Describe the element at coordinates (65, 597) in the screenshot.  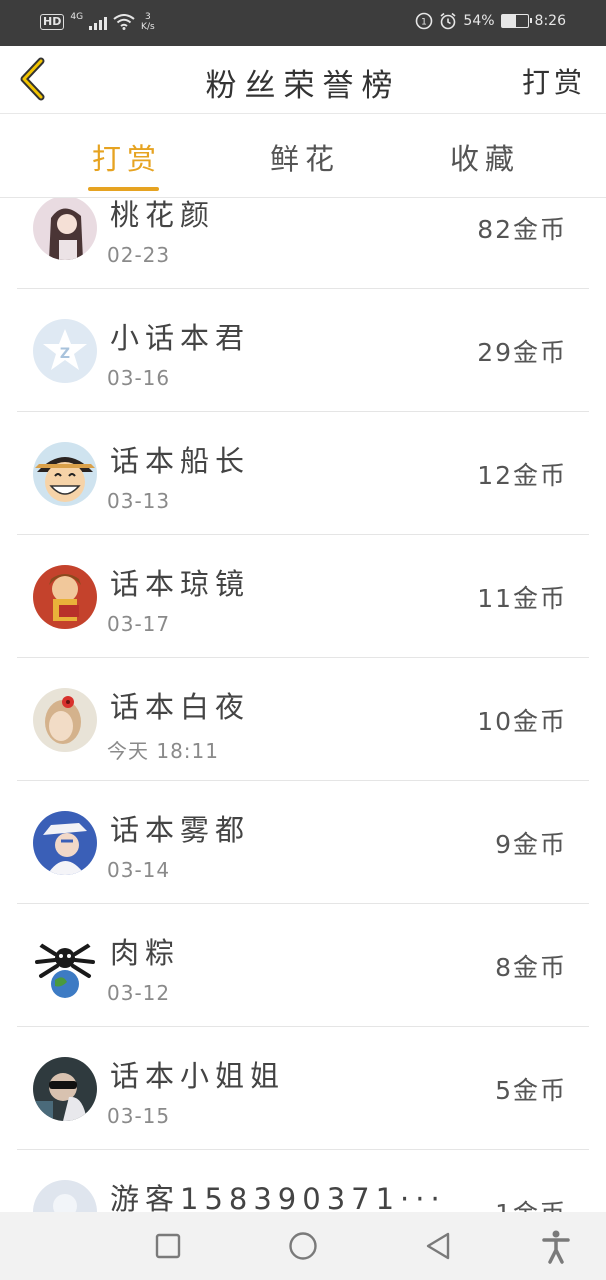
I see `anime-character-avatar` at that location.